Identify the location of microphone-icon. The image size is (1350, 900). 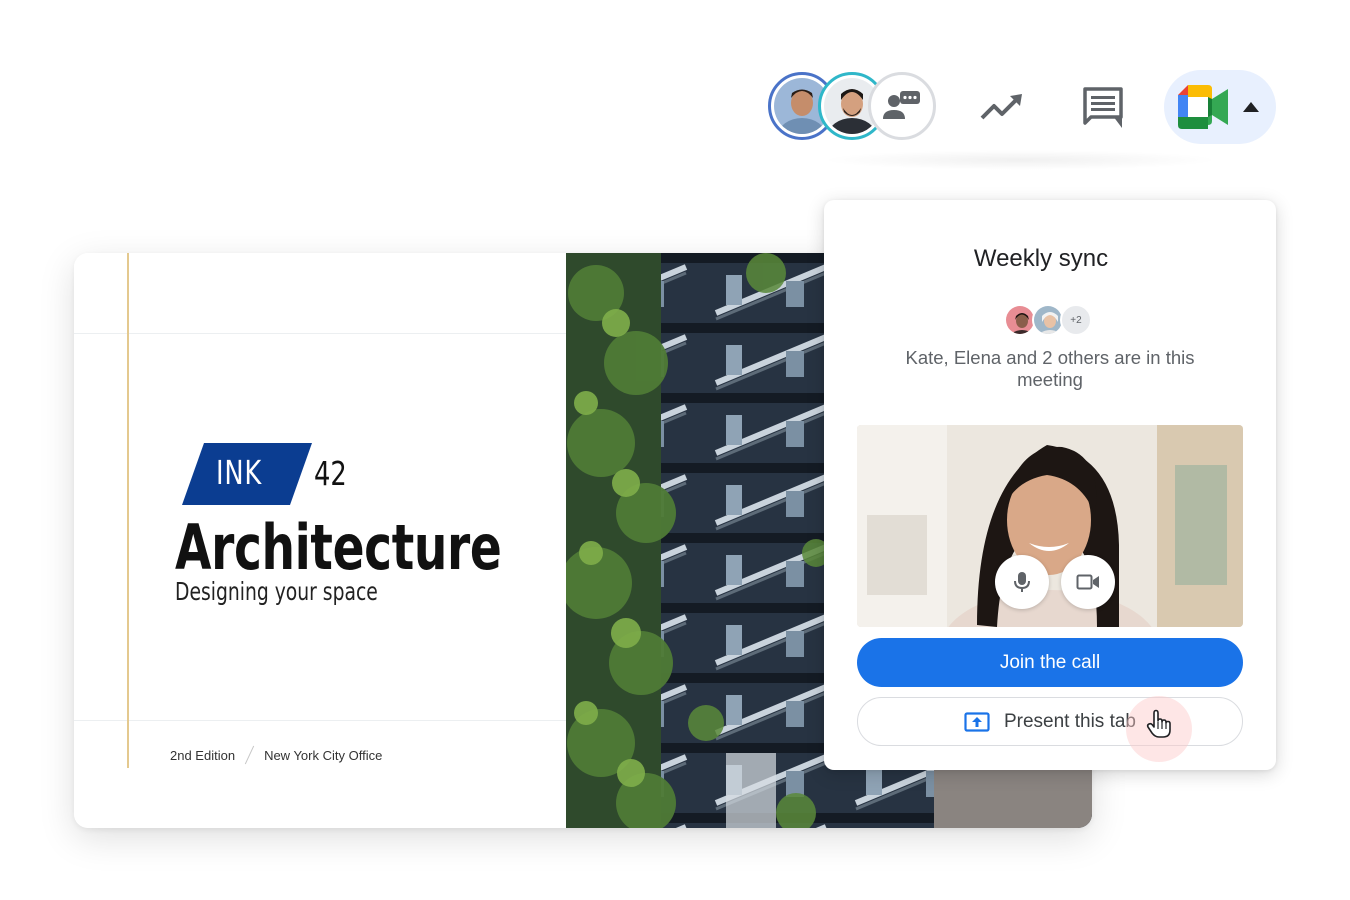
(1022, 582).